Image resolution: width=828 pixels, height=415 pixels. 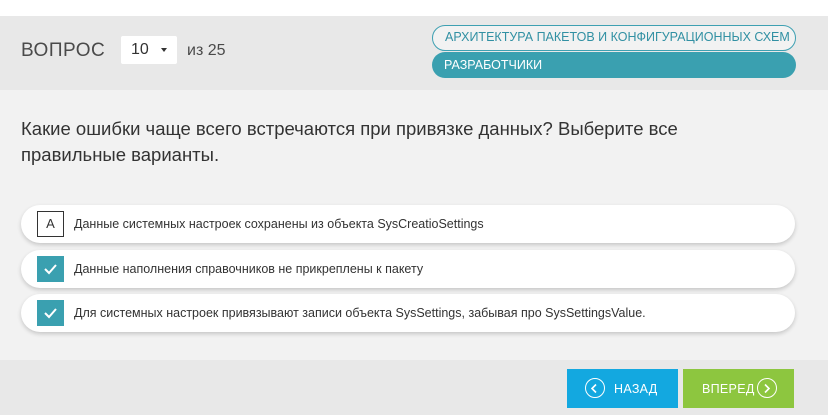 I want to click on answer-marker: A, so click(x=50, y=224).